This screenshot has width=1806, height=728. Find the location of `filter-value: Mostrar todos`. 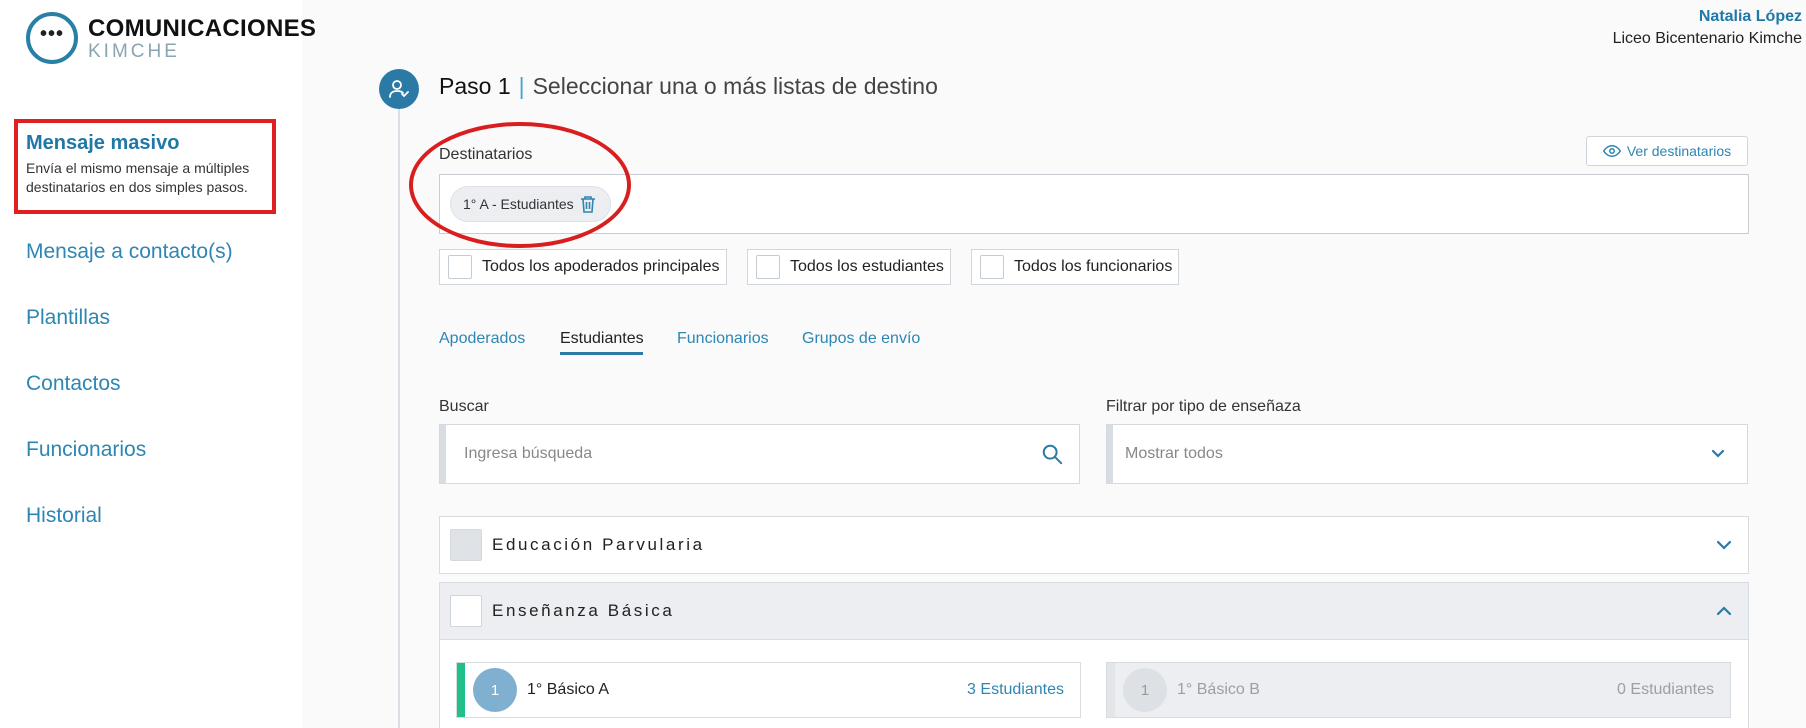

filter-value: Mostrar todos is located at coordinates (1174, 453).